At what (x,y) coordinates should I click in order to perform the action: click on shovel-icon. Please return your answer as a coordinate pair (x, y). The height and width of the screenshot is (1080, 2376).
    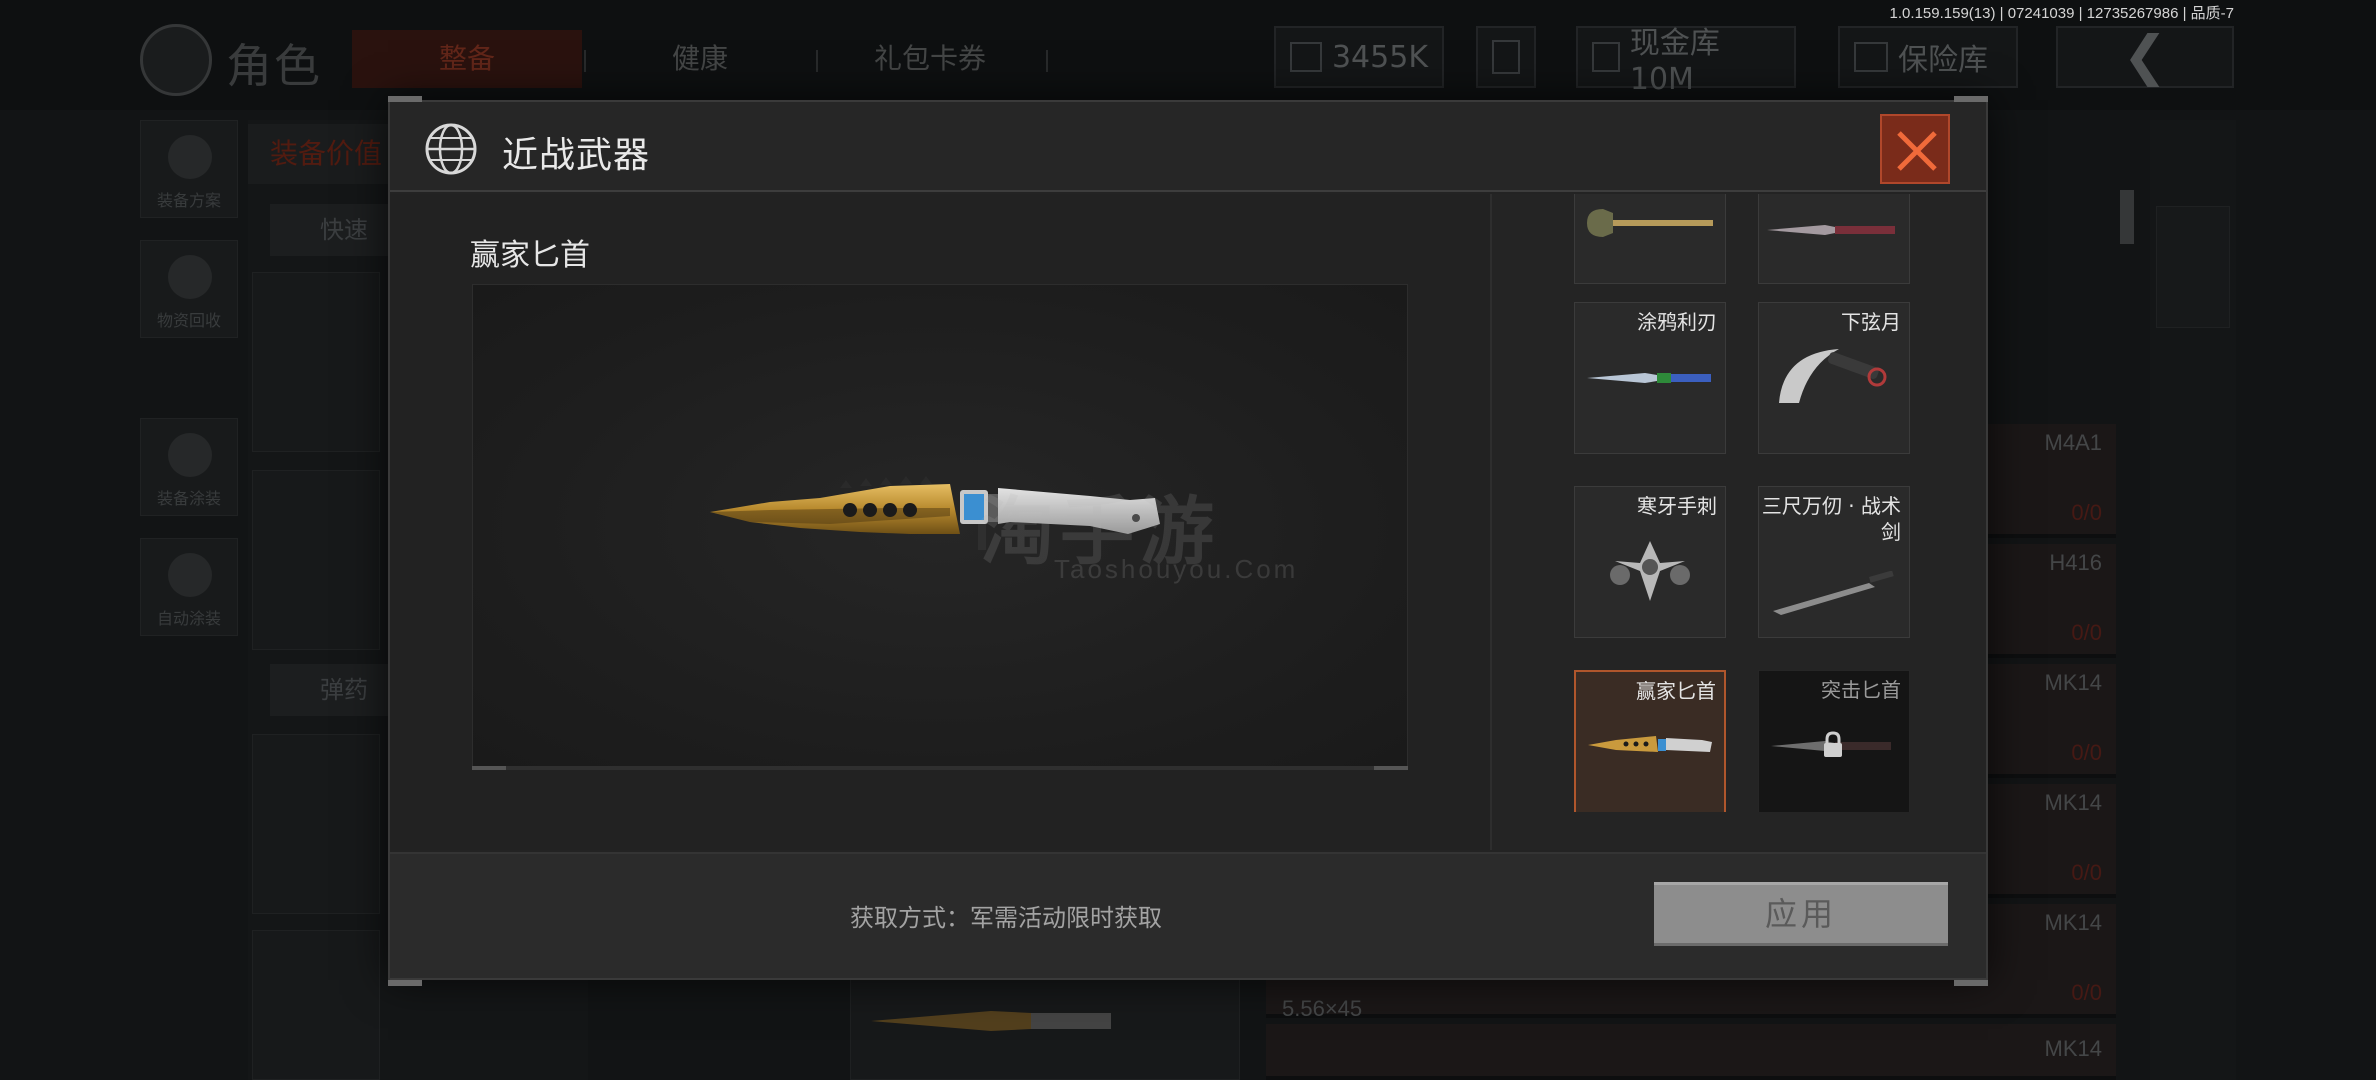
    Looking at the image, I should click on (1650, 223).